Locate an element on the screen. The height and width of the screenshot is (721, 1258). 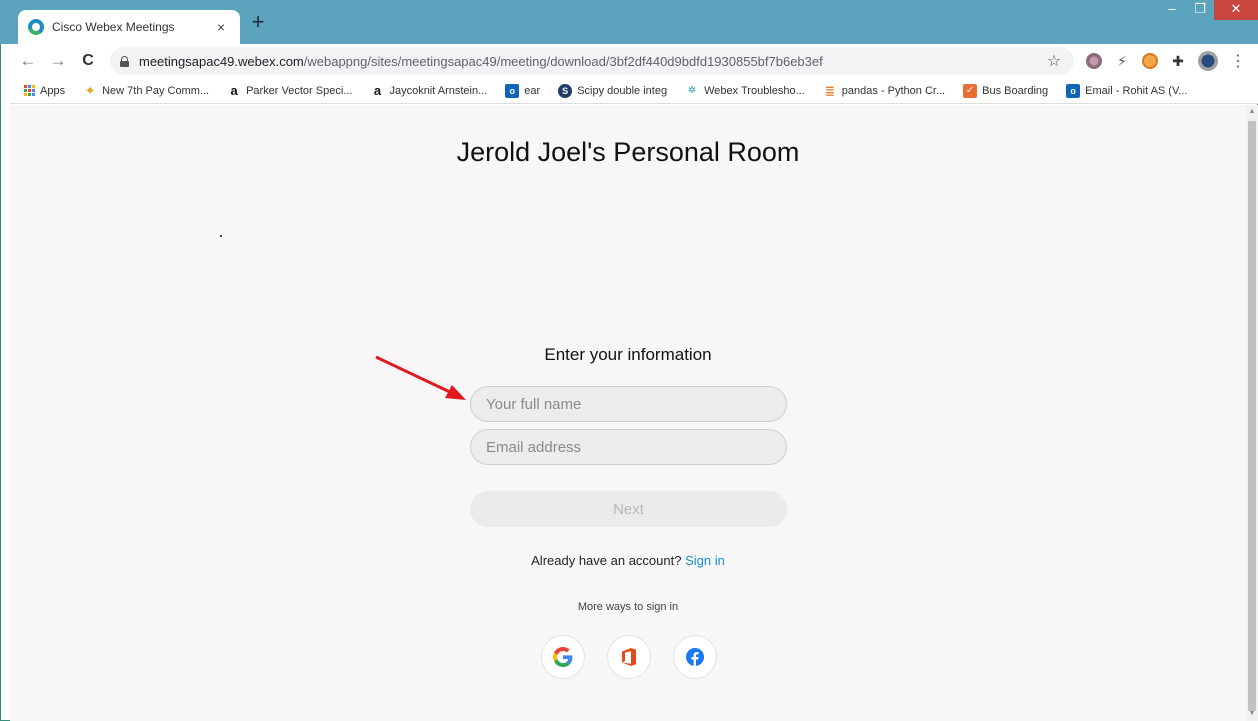
extension-2-icon: ⚡ is located at coordinates (1122, 61).